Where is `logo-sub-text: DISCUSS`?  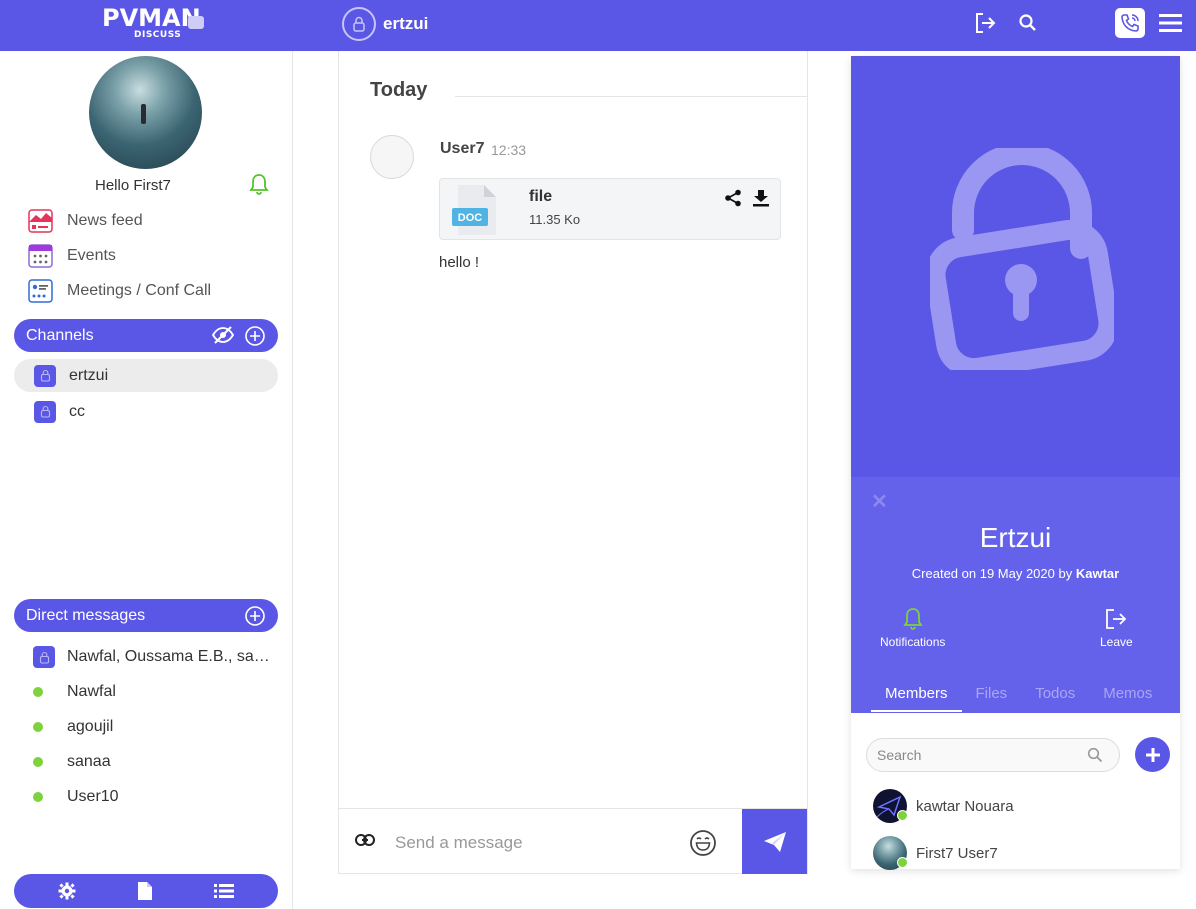 logo-sub-text: DISCUSS is located at coordinates (158, 35).